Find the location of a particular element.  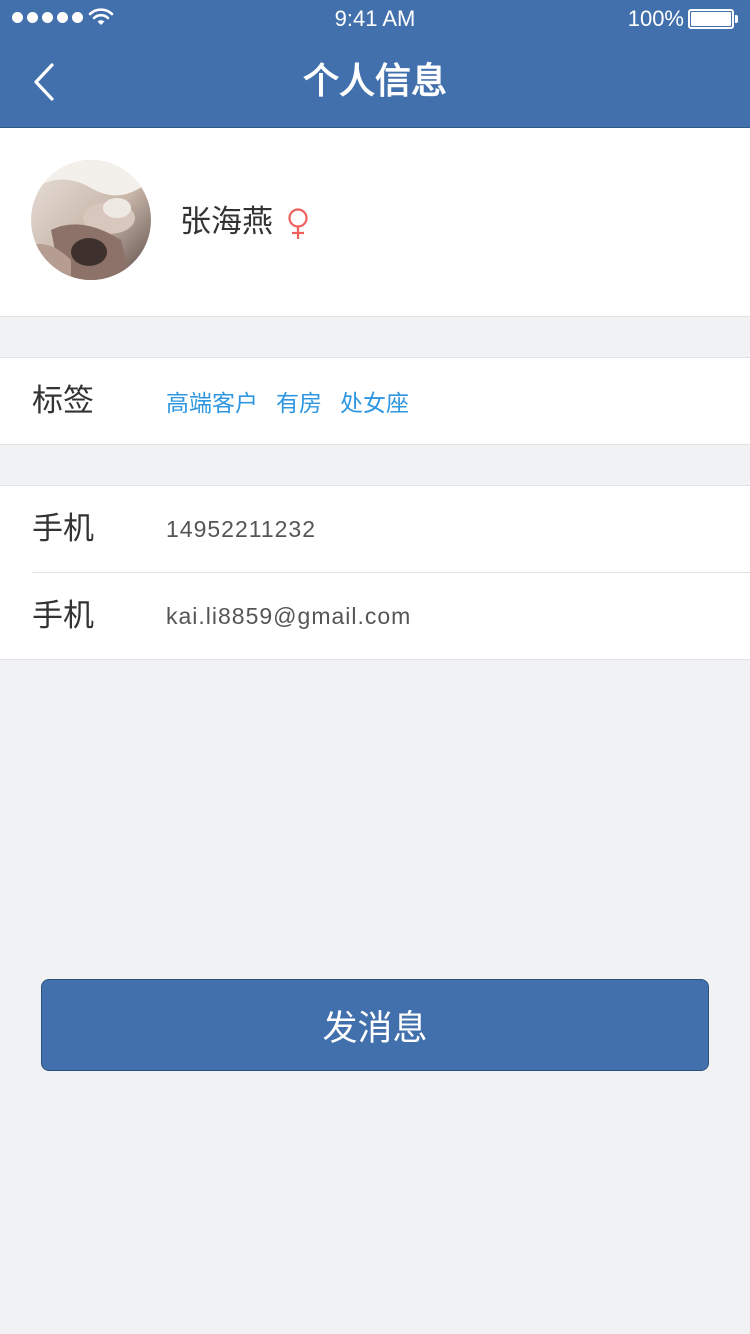

send-message-button: 发消息 is located at coordinates (375, 1025).